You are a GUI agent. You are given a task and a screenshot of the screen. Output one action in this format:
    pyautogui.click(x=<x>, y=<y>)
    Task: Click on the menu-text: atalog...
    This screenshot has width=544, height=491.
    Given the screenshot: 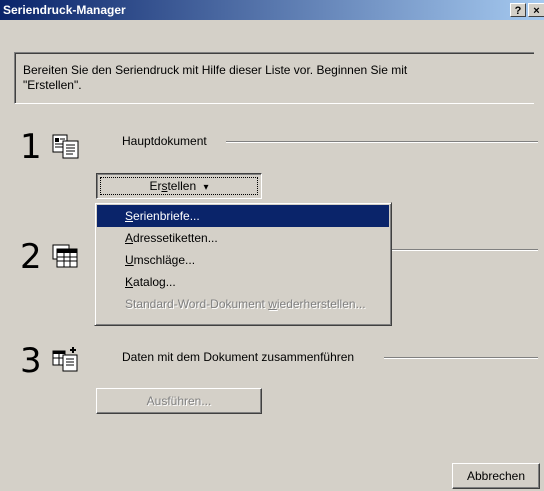 What is the action you would take?
    pyautogui.click(x=154, y=282)
    